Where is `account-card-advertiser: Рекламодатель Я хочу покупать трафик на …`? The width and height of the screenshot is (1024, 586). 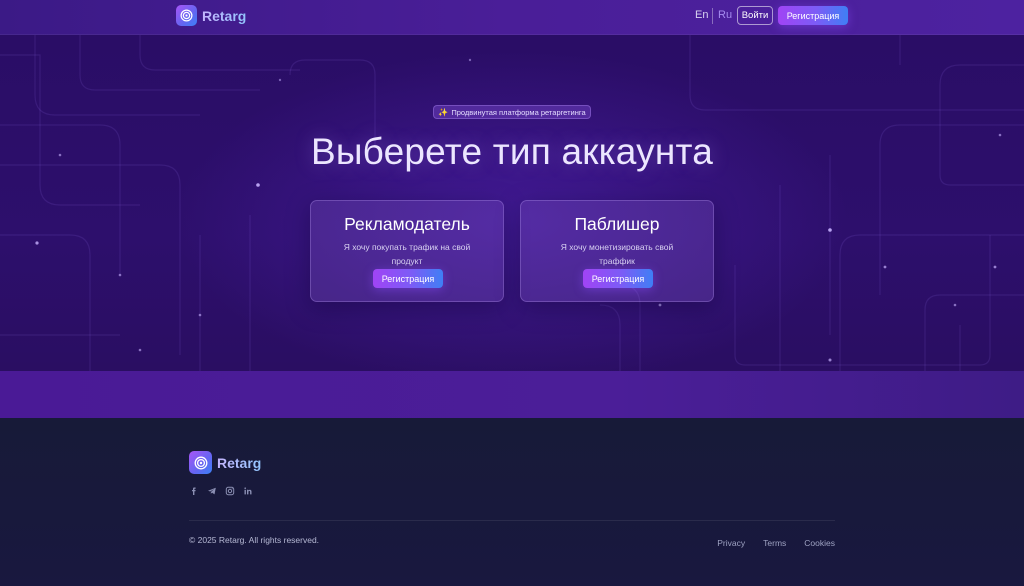
account-card-advertiser: Рекламодатель Я хочу покупать трафик на … is located at coordinates (407, 251).